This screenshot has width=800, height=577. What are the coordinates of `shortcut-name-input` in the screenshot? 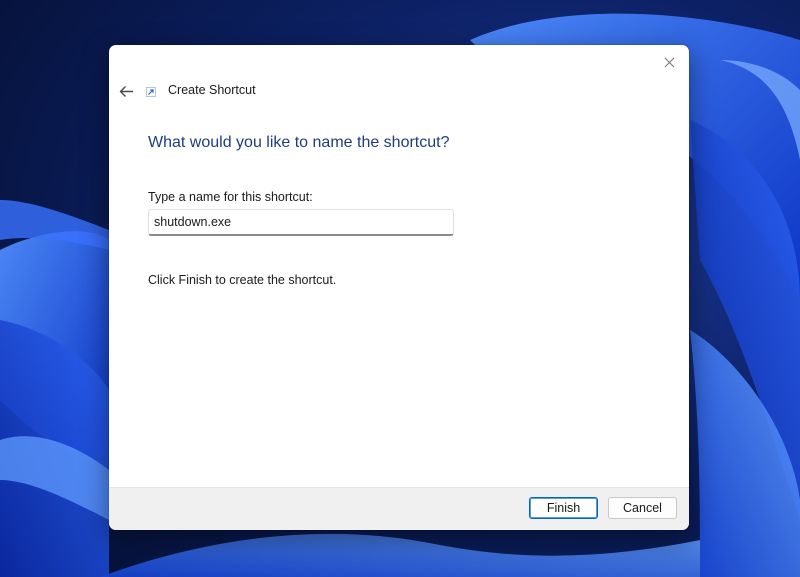 It's located at (301, 222).